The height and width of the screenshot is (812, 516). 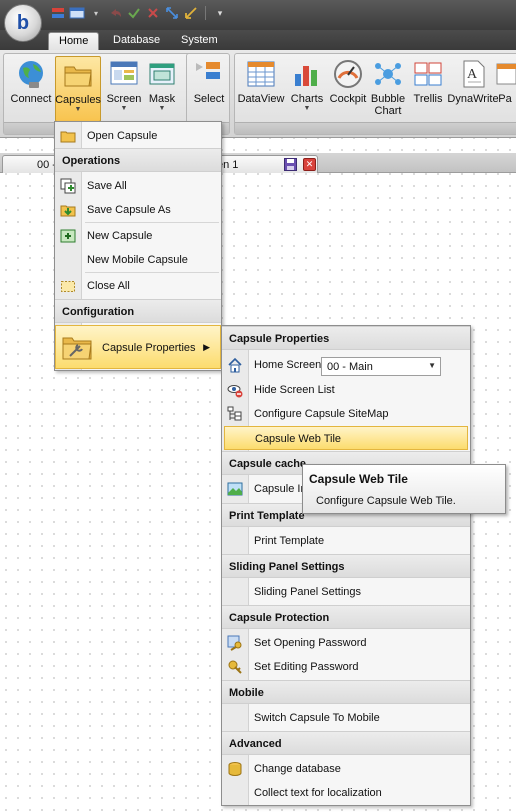 What do you see at coordinates (307, 99) in the screenshot?
I see `charts-label: Charts` at bounding box center [307, 99].